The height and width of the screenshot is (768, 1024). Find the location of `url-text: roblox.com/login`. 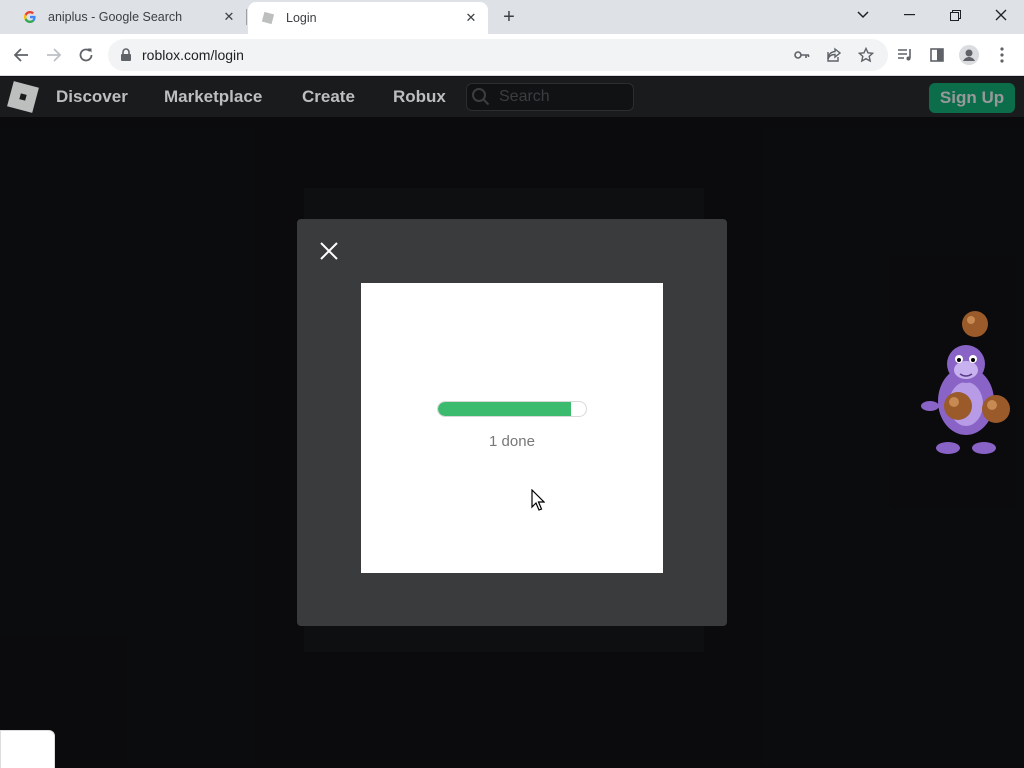

url-text: roblox.com/login is located at coordinates (193, 55).